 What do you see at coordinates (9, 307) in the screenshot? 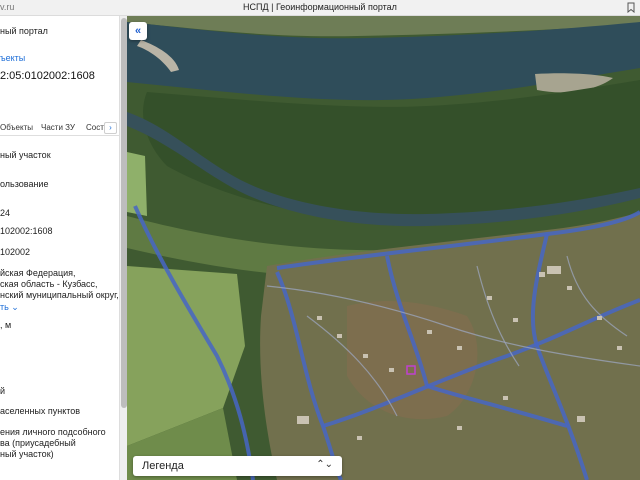
I see `show-more-link: ть ⌄` at bounding box center [9, 307].